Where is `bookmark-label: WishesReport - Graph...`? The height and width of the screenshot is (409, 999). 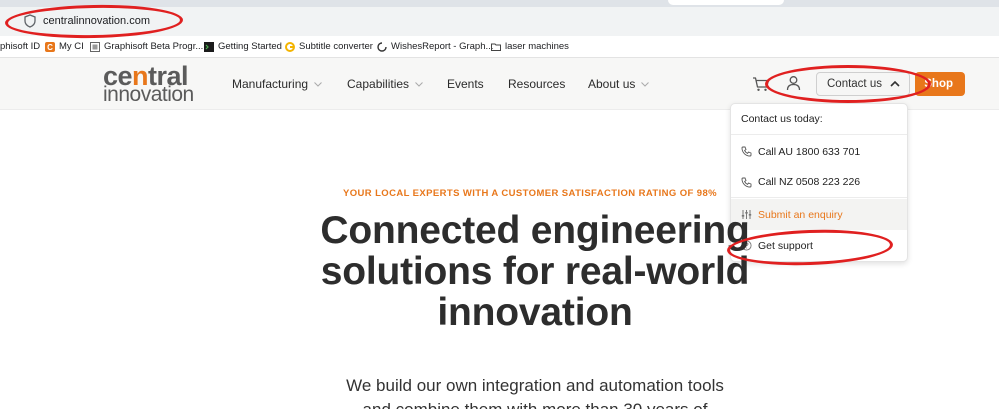
bookmark-label: WishesReport - Graph... is located at coordinates (442, 46).